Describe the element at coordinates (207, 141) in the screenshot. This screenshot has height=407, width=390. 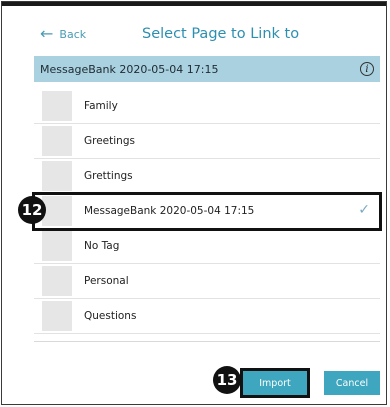
I see `list-item: Greetings` at that location.